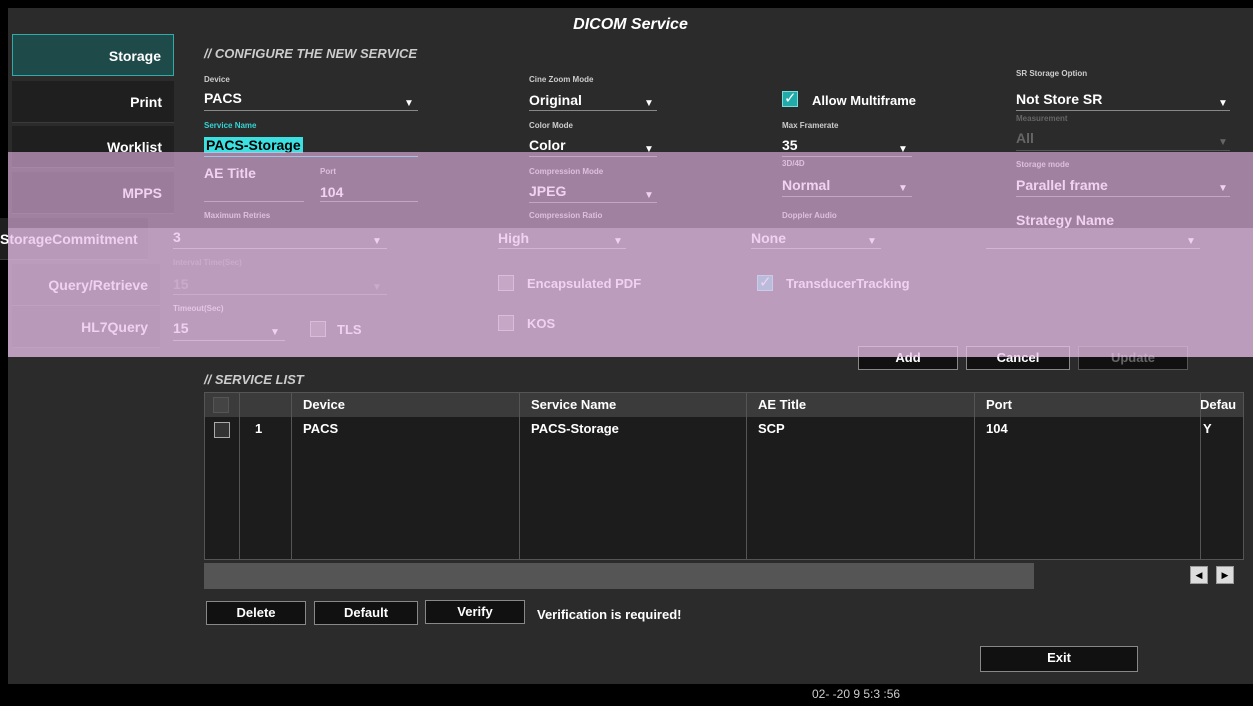 The width and height of the screenshot is (1253, 706). What do you see at coordinates (69, 239) in the screenshot?
I see `sidebar-item-label: StorageCommitment` at bounding box center [69, 239].